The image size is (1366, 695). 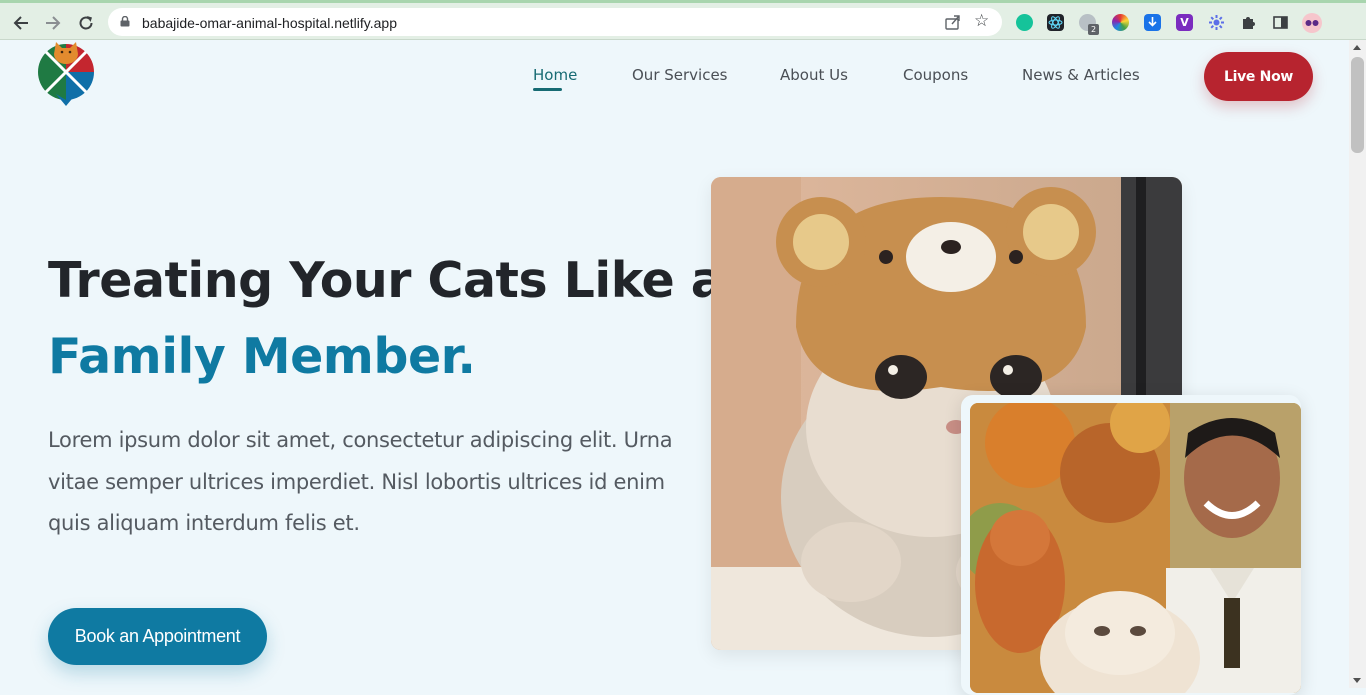 I want to click on back-icon, so click(x=21, y=23).